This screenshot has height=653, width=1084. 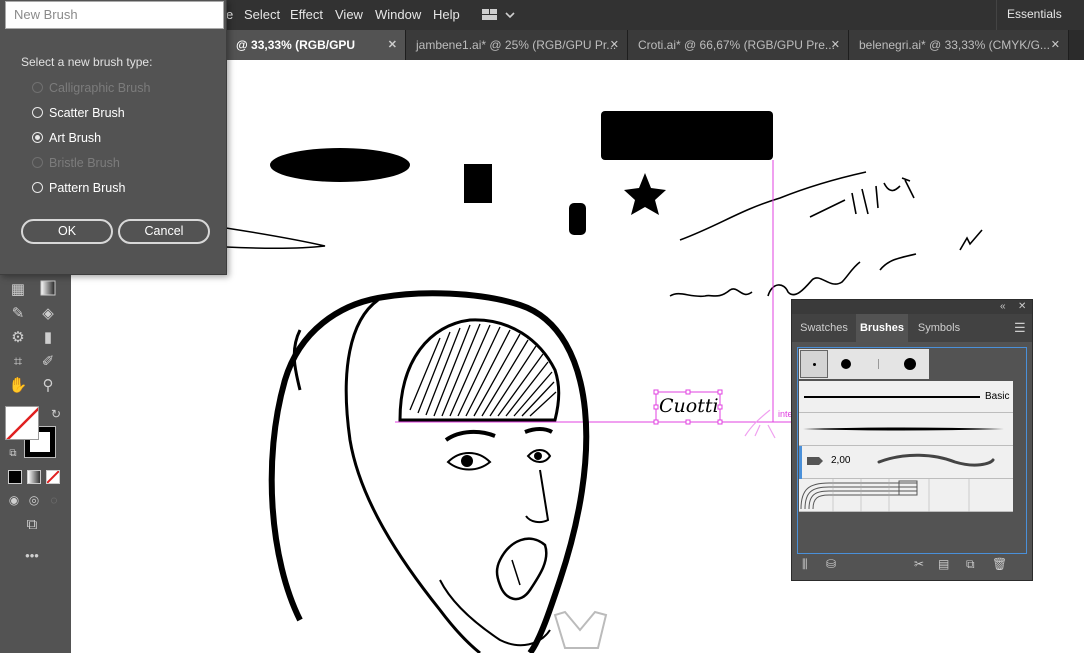 I want to click on brush-row-basic: Basic, so click(x=906, y=397).